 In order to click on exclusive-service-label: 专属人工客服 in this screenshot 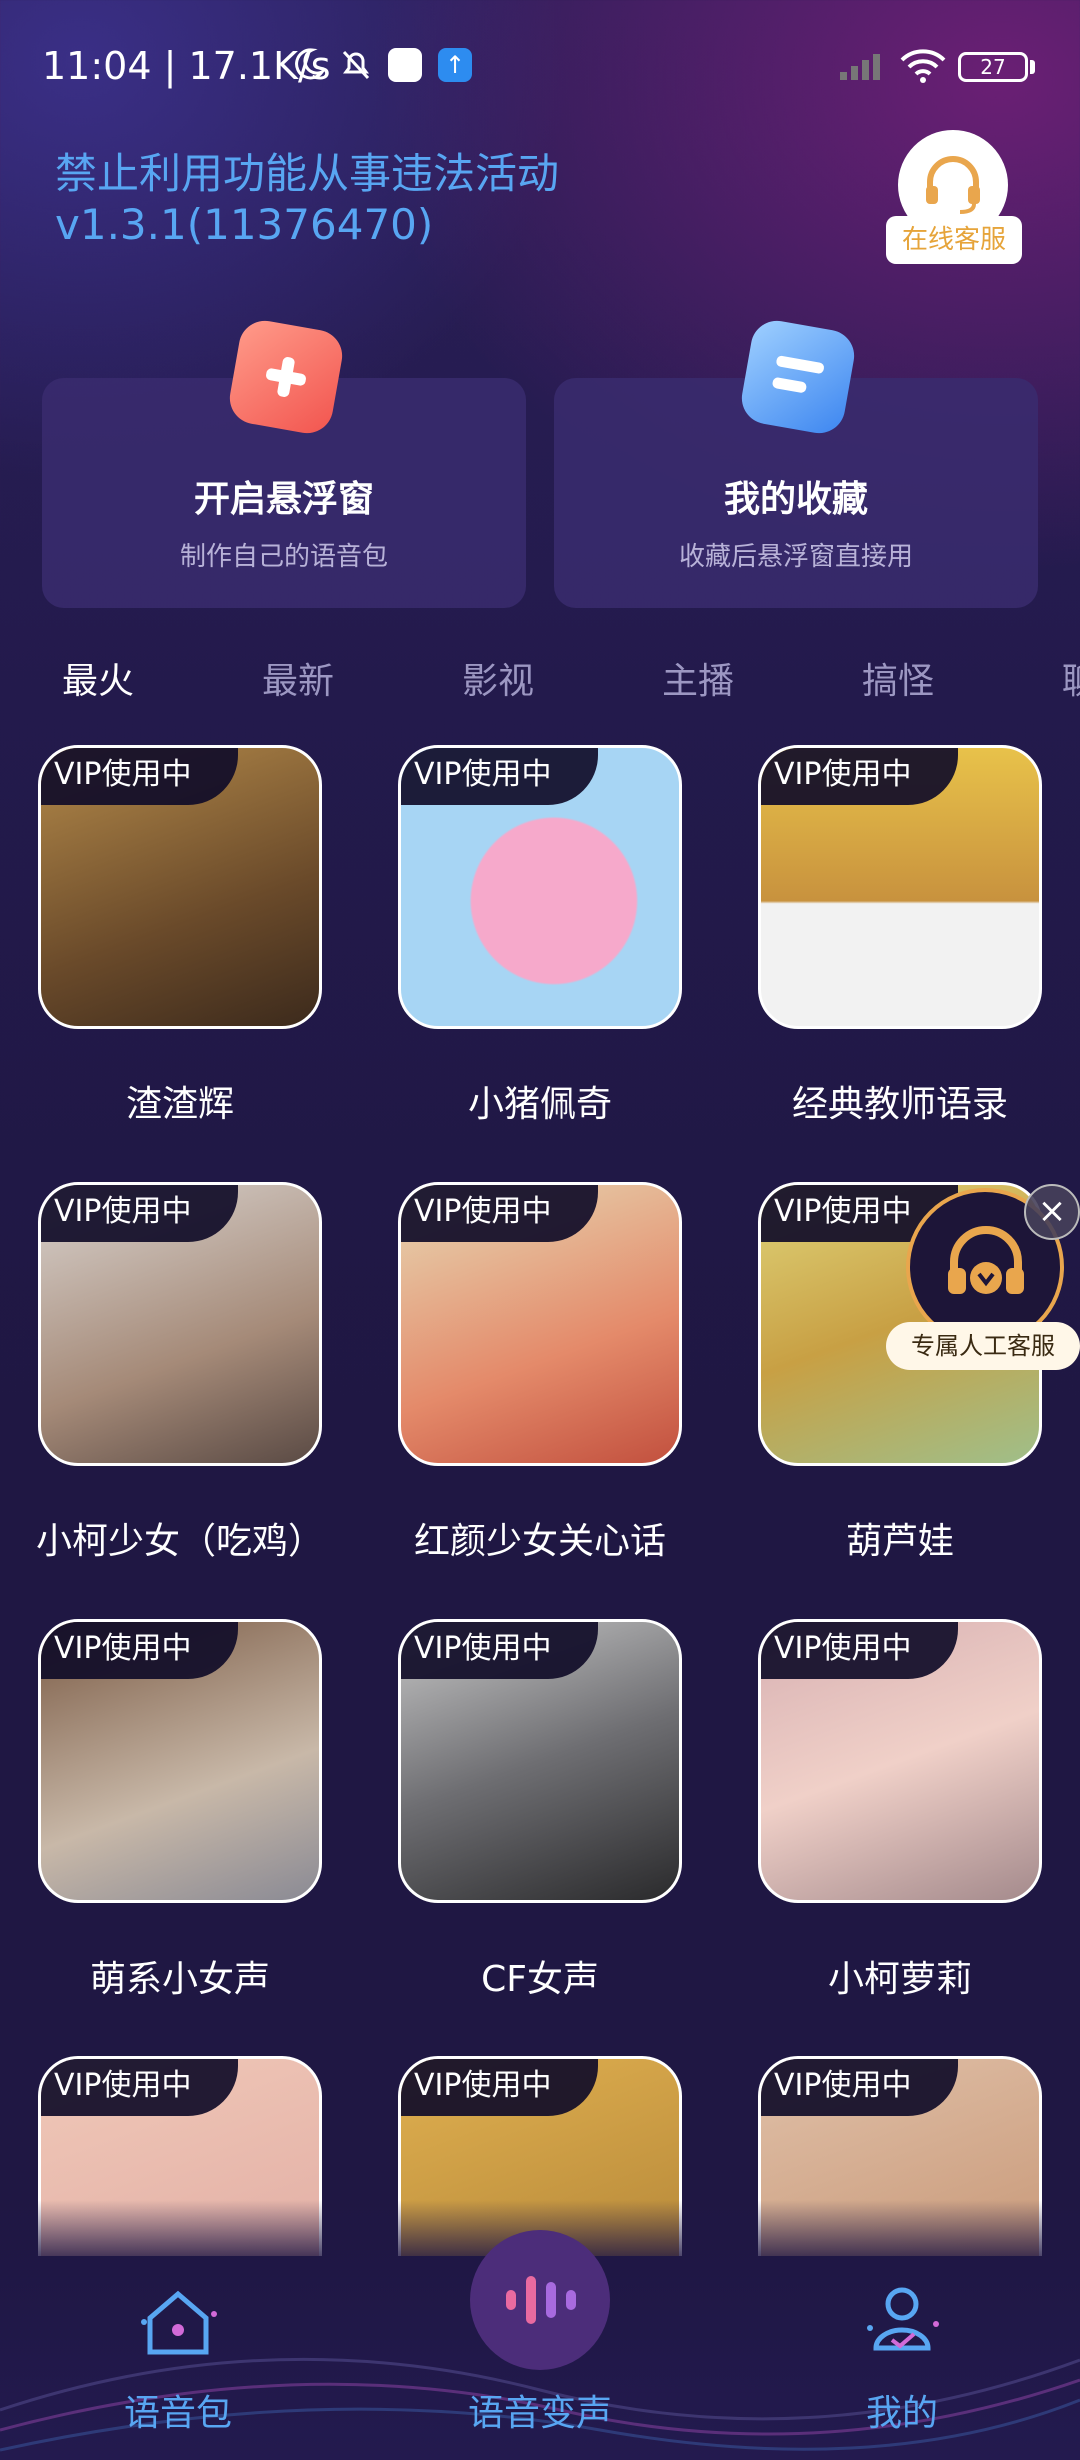, I will do `click(983, 1346)`.